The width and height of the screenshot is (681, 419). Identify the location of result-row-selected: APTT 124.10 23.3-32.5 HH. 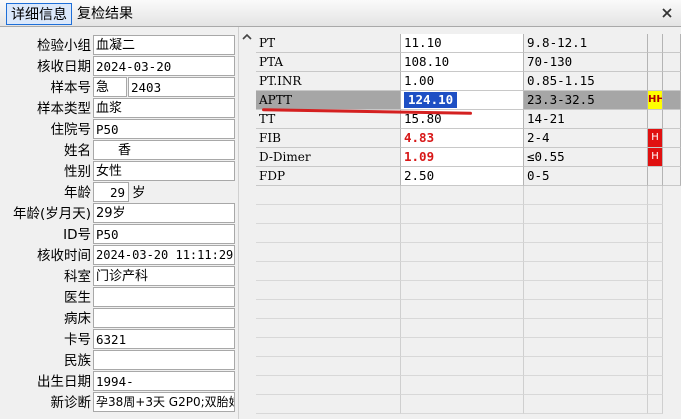
(468, 100).